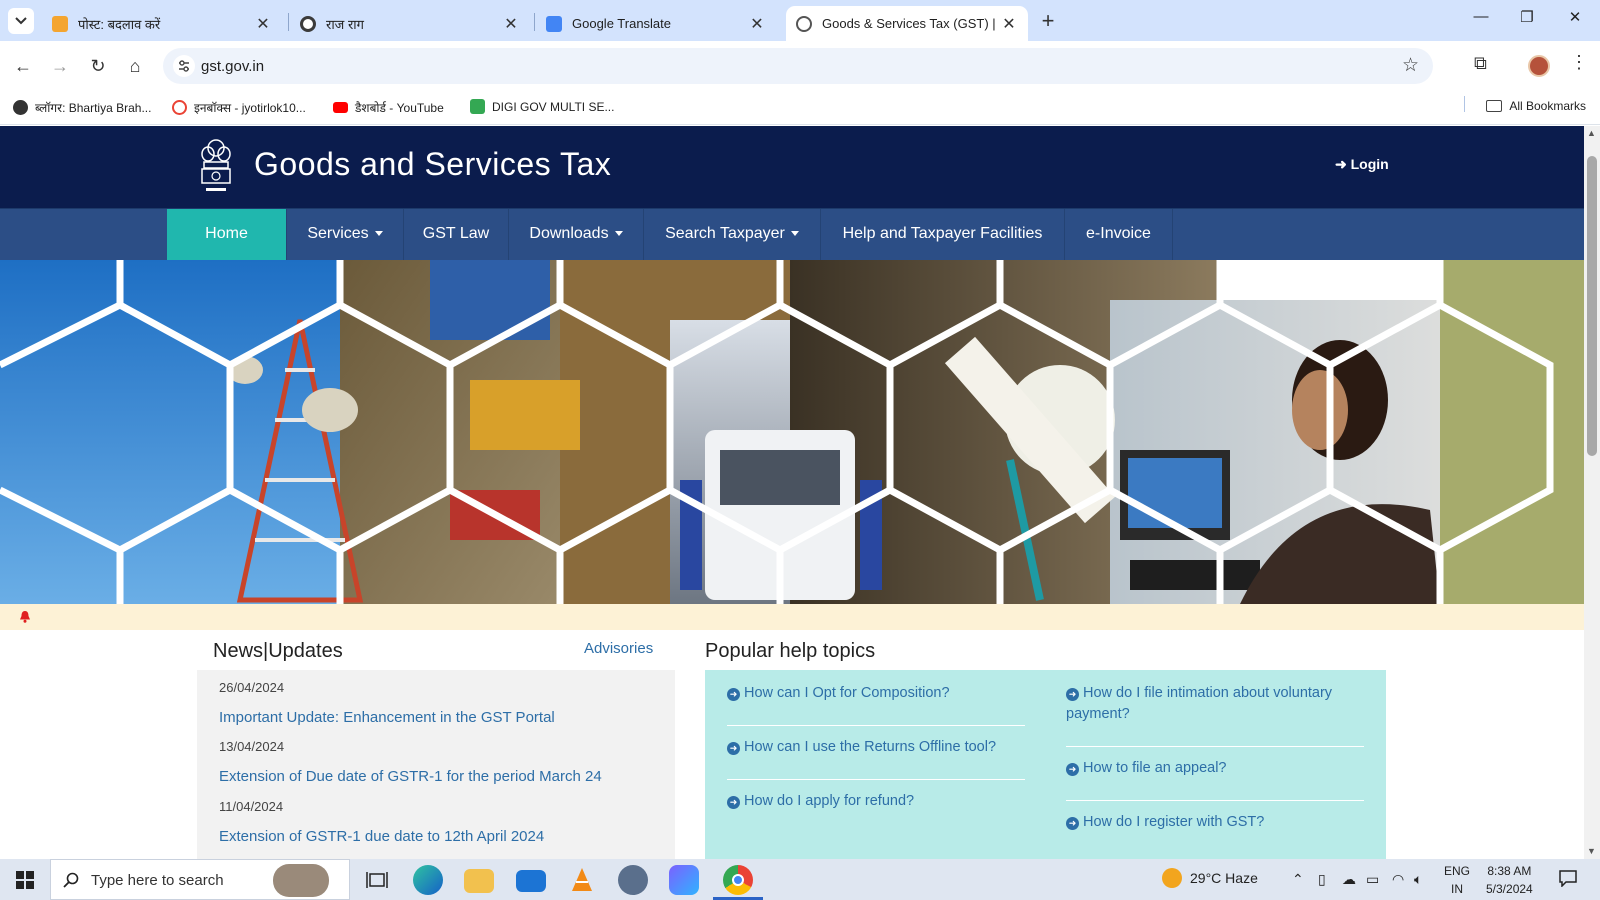  Describe the element at coordinates (1547, 106) in the screenshot. I see `all-bookmarks-label: All Bookmarks` at that location.